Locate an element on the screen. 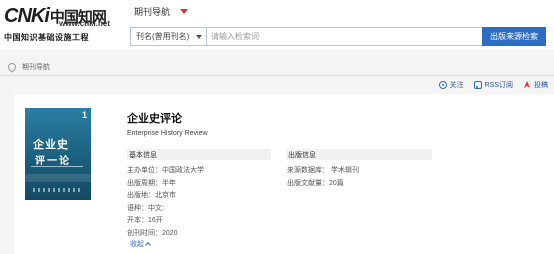 The height and width of the screenshot is (254, 554). nav-title-label: 期刊导航 is located at coordinates (152, 12).